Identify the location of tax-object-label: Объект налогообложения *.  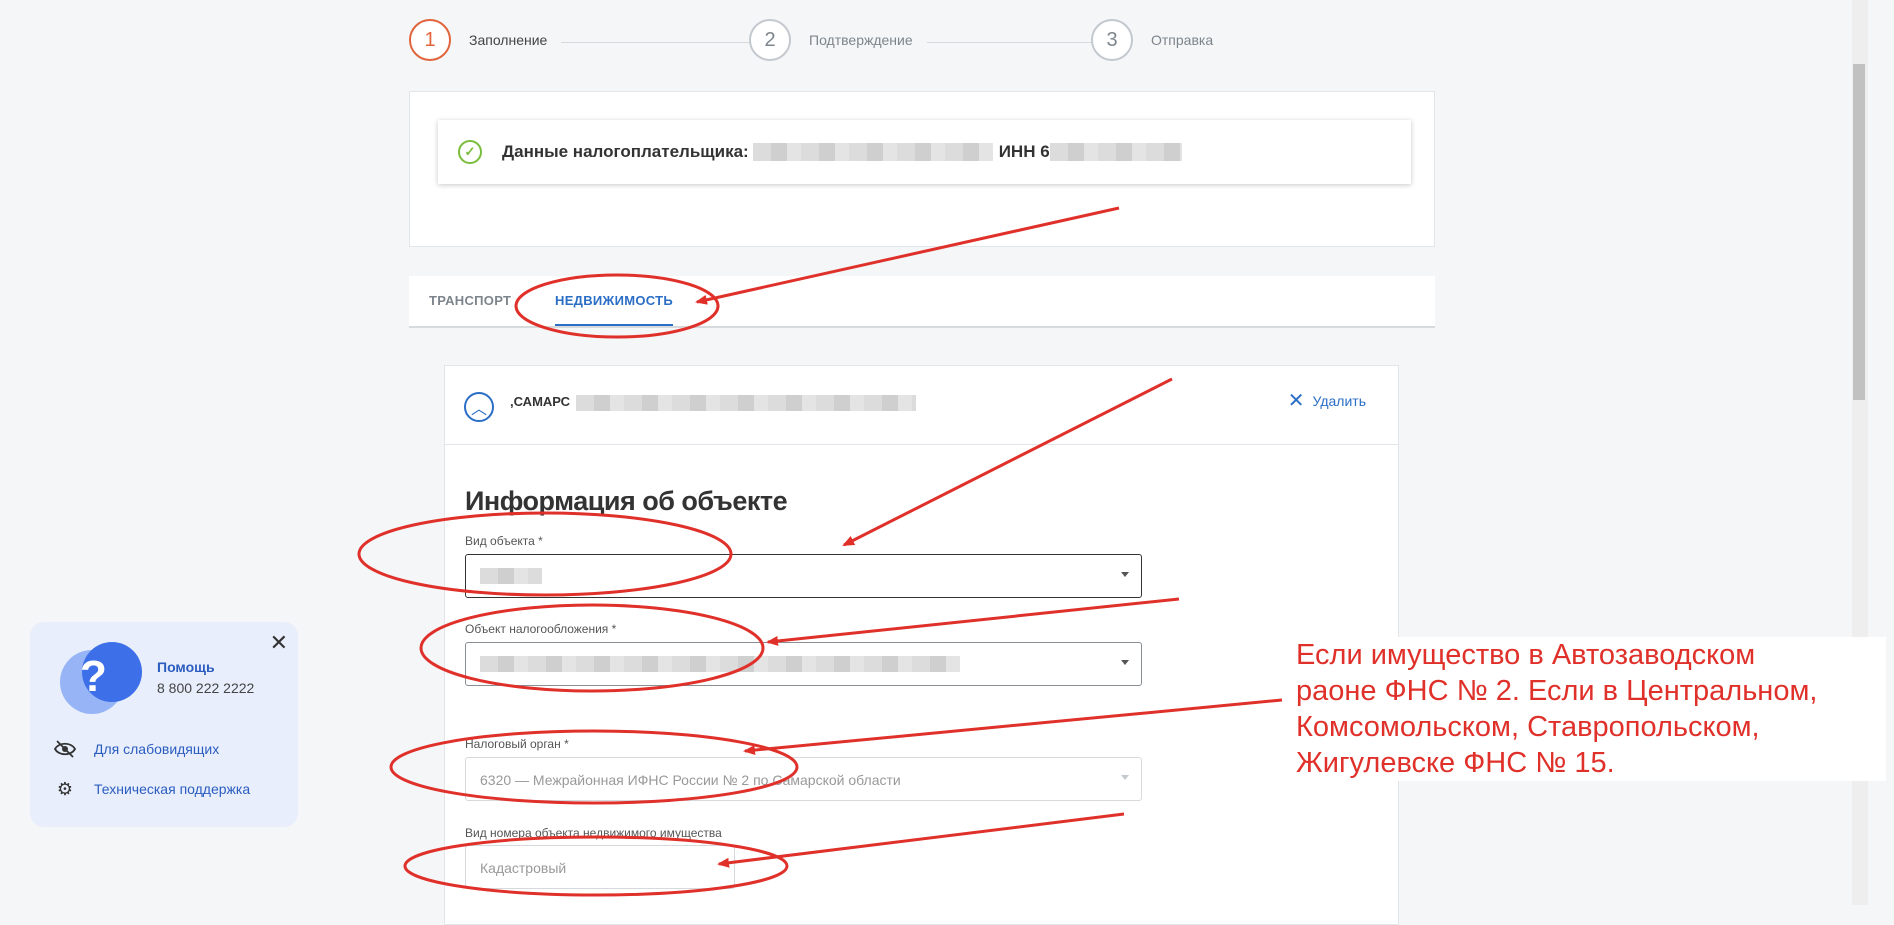
(541, 629).